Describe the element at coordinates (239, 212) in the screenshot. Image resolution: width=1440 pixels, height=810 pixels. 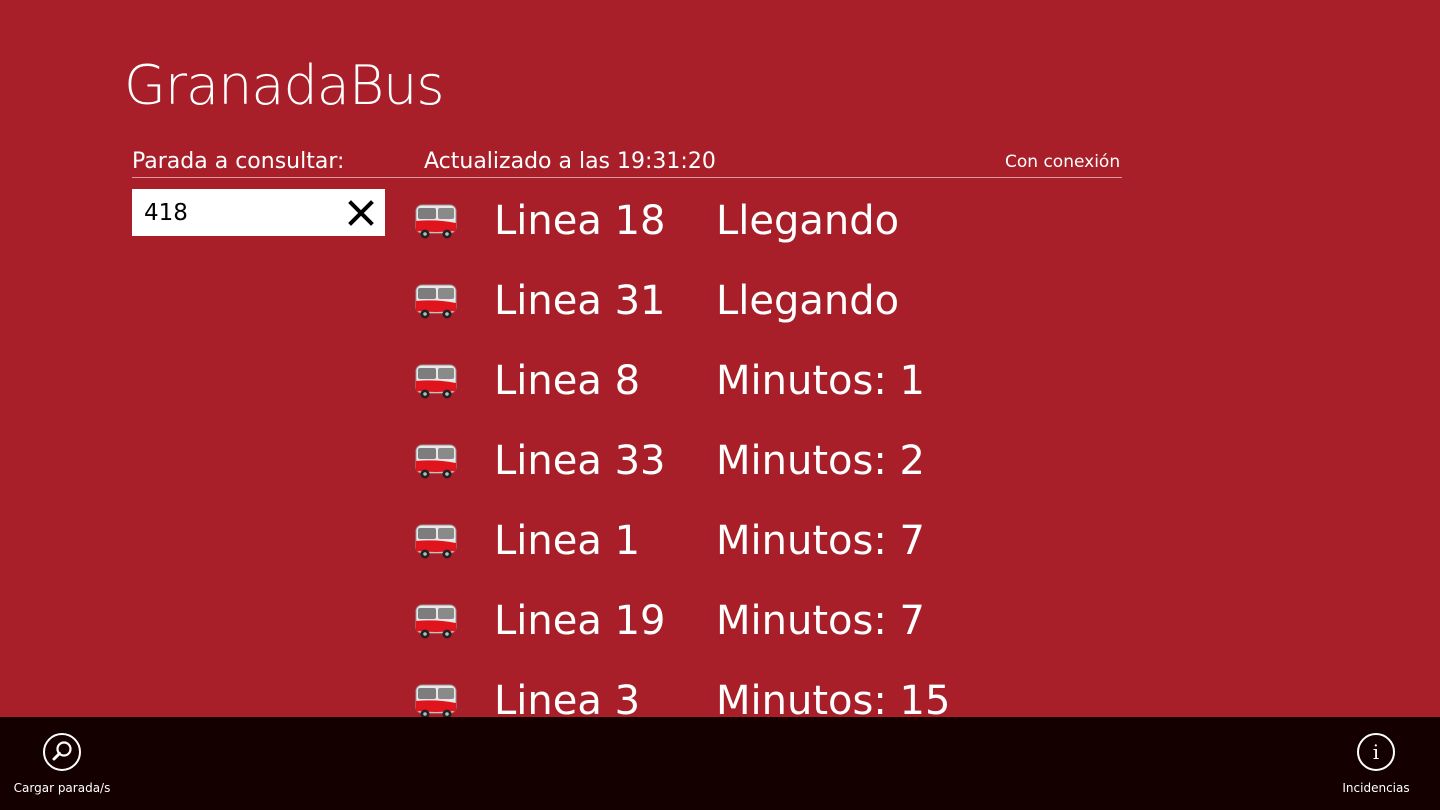
I see `stop-number-input` at that location.